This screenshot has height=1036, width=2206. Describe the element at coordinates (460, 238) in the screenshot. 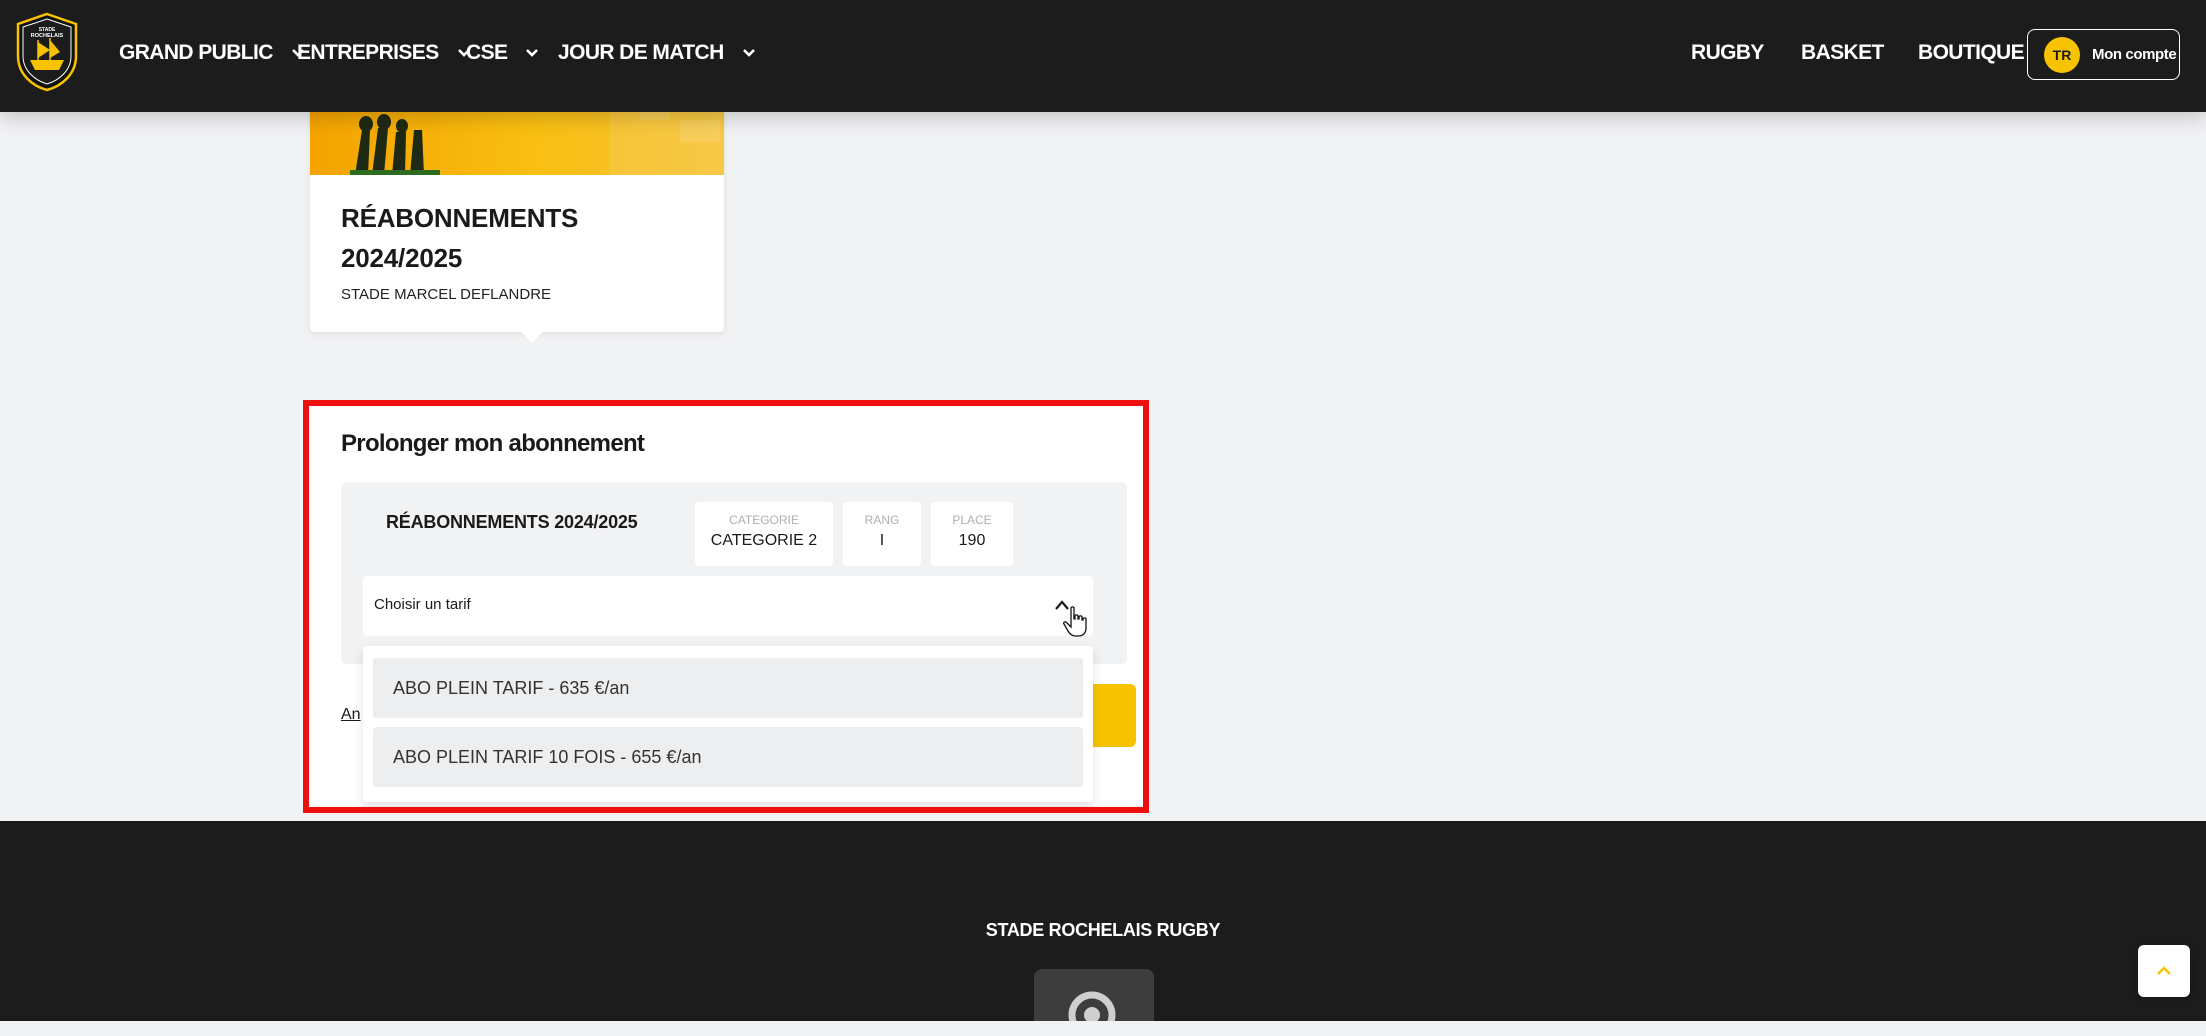

I see `card-title: RÉABONNEMENTS 2024/2025` at that location.